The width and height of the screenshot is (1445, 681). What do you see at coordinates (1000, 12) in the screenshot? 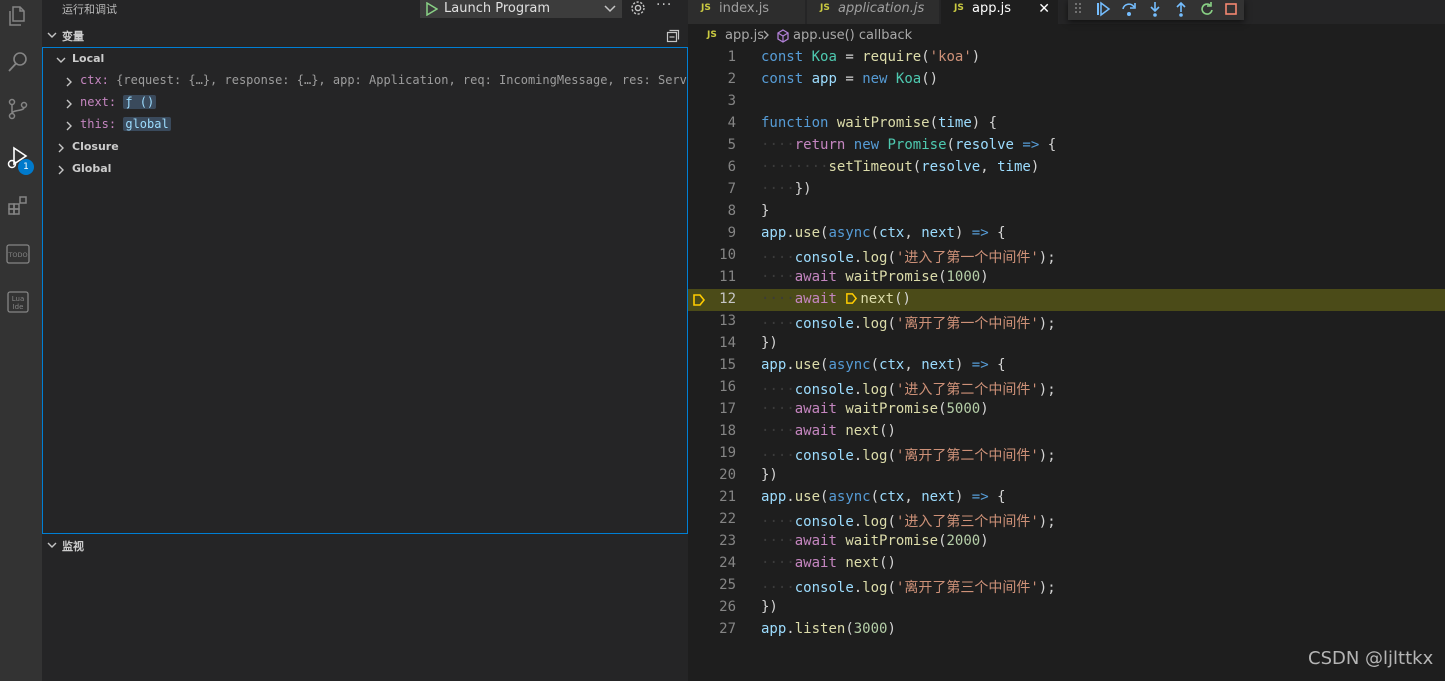
I see `tab-app-js: JS app.js ✕` at bounding box center [1000, 12].